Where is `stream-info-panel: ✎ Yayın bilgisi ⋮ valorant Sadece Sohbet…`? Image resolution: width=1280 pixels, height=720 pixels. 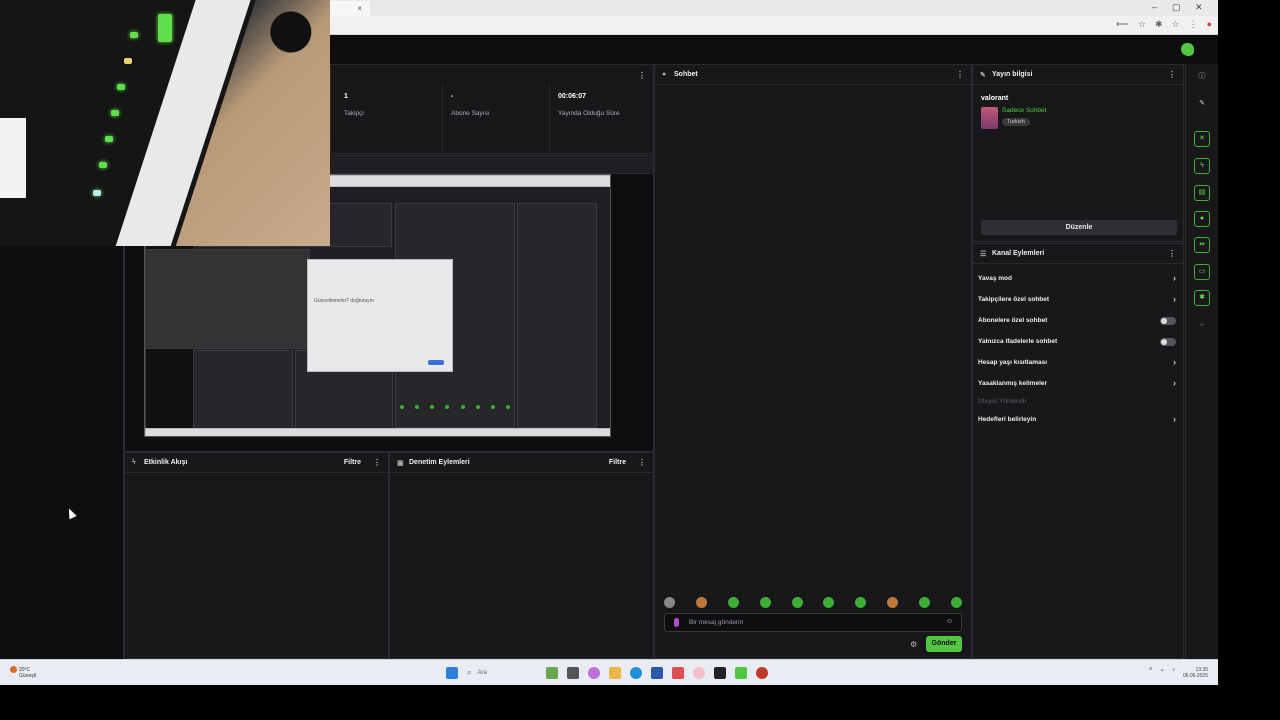
stream-info-panel: ✎ Yayın bilgisi ⋮ valorant Sadece Sohbet… is located at coordinates (1078, 153).